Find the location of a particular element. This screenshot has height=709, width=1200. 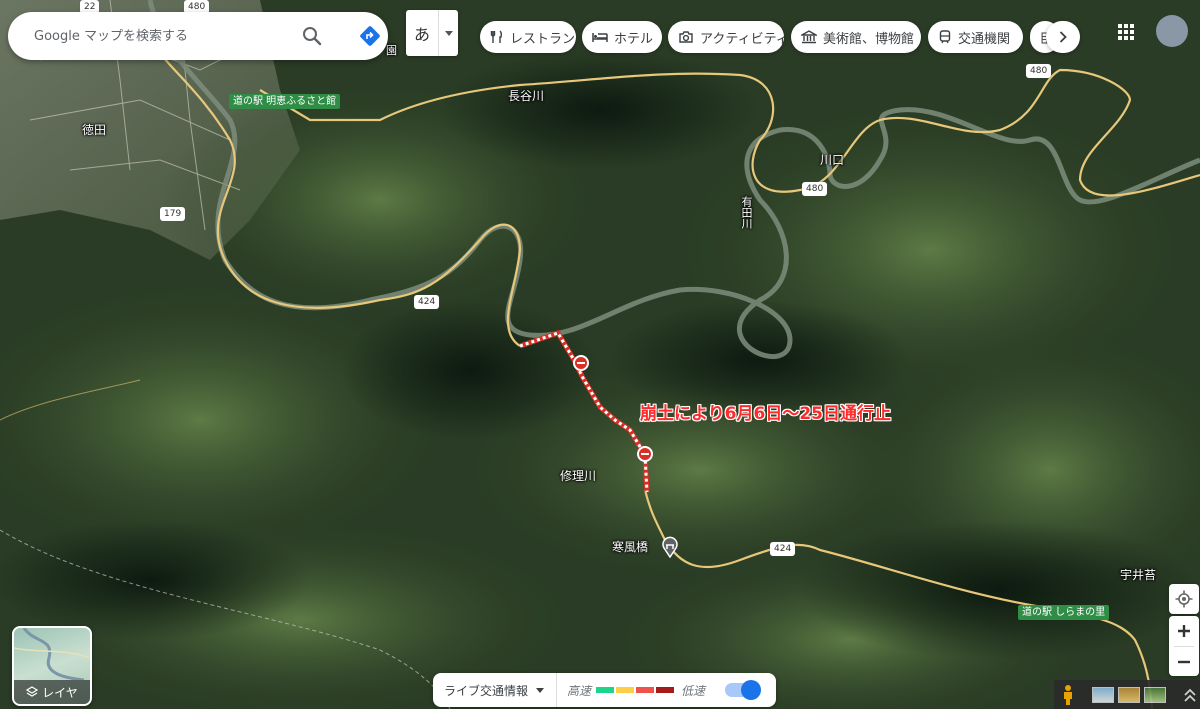

bridge-poi-icon is located at coordinates (670, 547).